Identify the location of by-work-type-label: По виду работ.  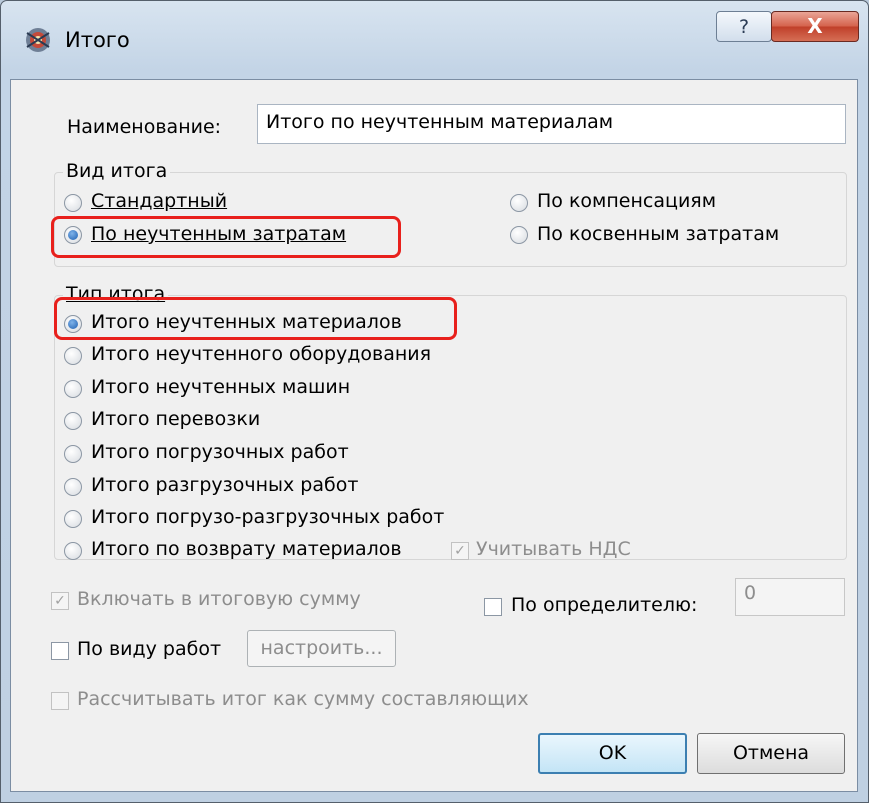
(149, 649).